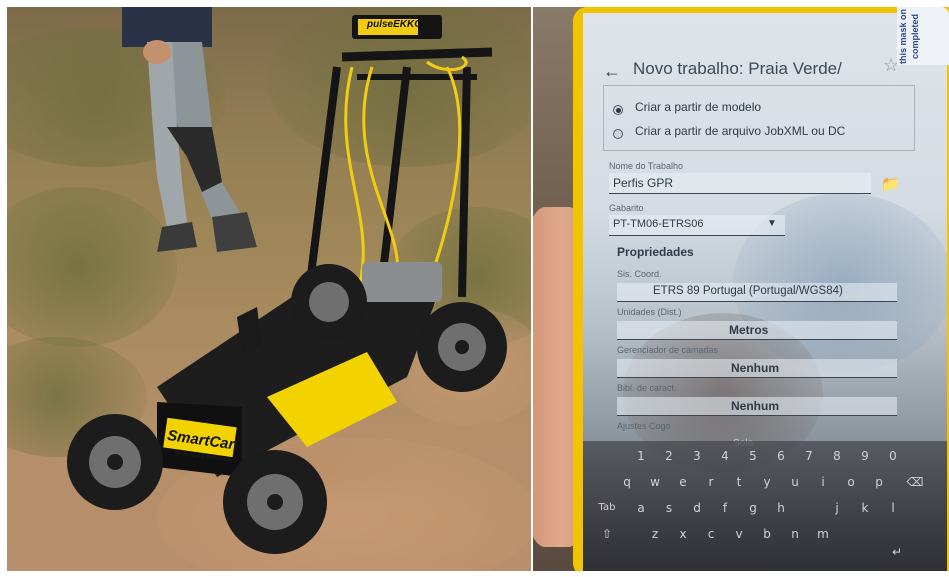 The width and height of the screenshot is (949, 577). What do you see at coordinates (639, 274) in the screenshot?
I see `coord-sys-label: Sis. Coord.` at bounding box center [639, 274].